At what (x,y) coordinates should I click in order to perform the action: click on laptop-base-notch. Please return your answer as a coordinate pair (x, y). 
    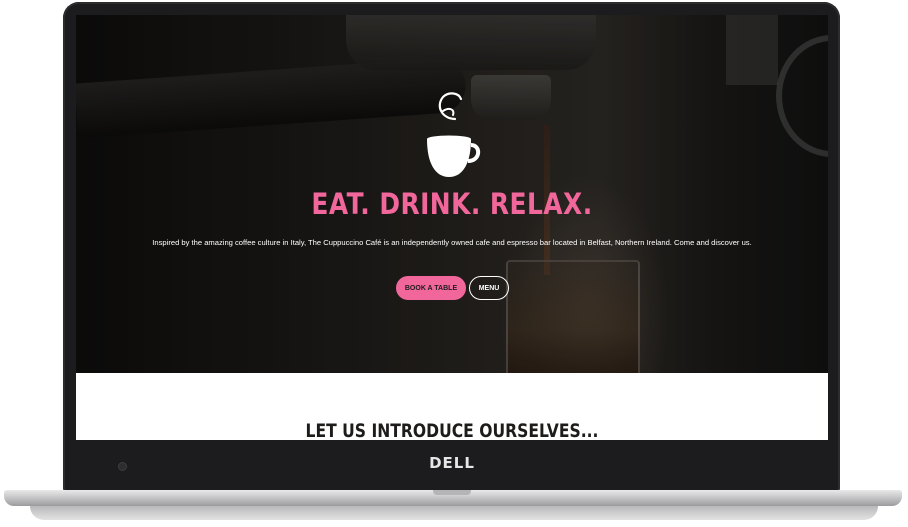
    Looking at the image, I should click on (452, 492).